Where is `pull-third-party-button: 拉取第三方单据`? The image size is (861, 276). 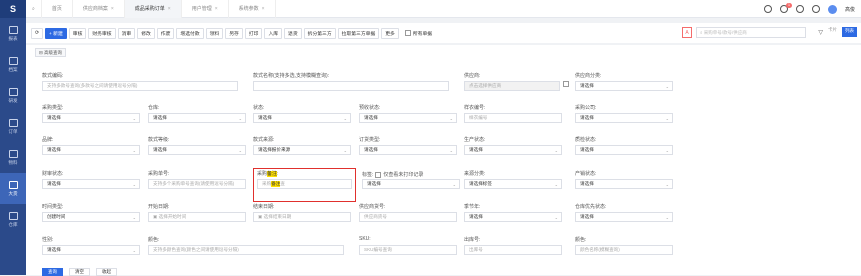 pull-third-party-button: 拉取第三方单据 is located at coordinates (358, 33).